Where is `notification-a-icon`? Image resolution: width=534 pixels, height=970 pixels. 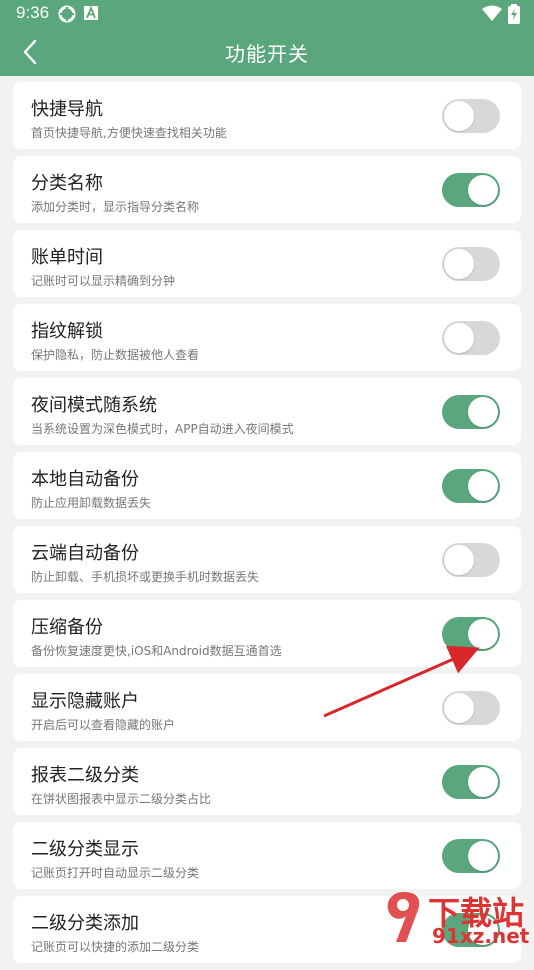
notification-a-icon is located at coordinates (91, 15).